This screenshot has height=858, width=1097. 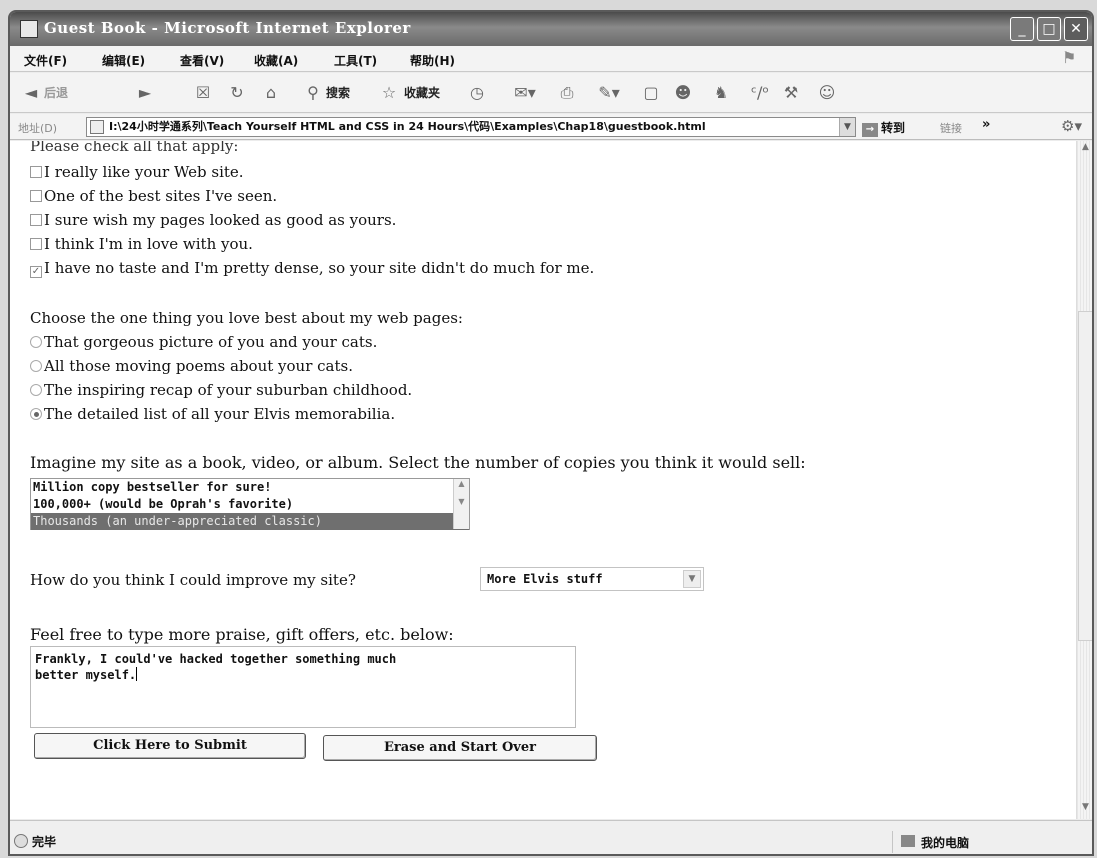 I want to click on radio-button-selected, so click(x=36, y=414).